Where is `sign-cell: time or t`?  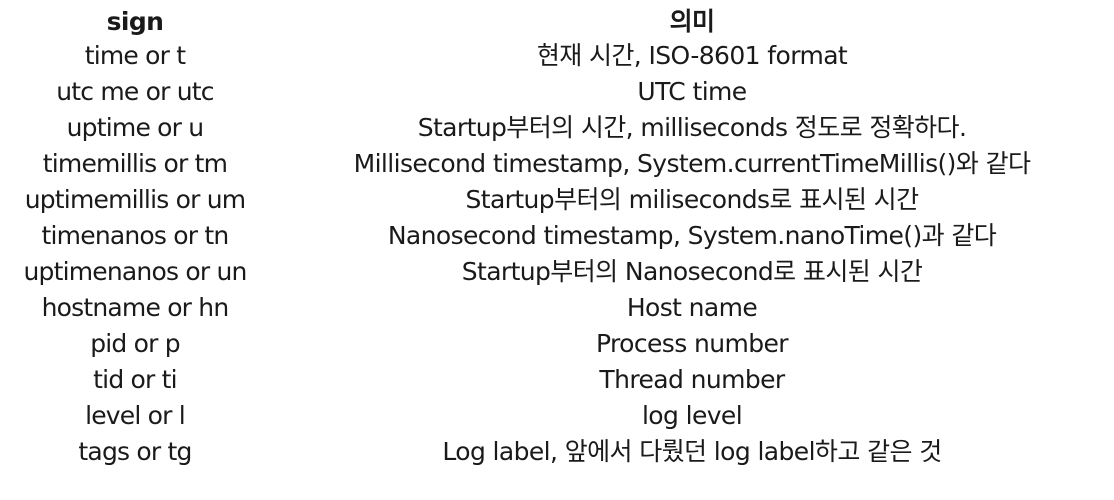 sign-cell: time or t is located at coordinates (135, 55).